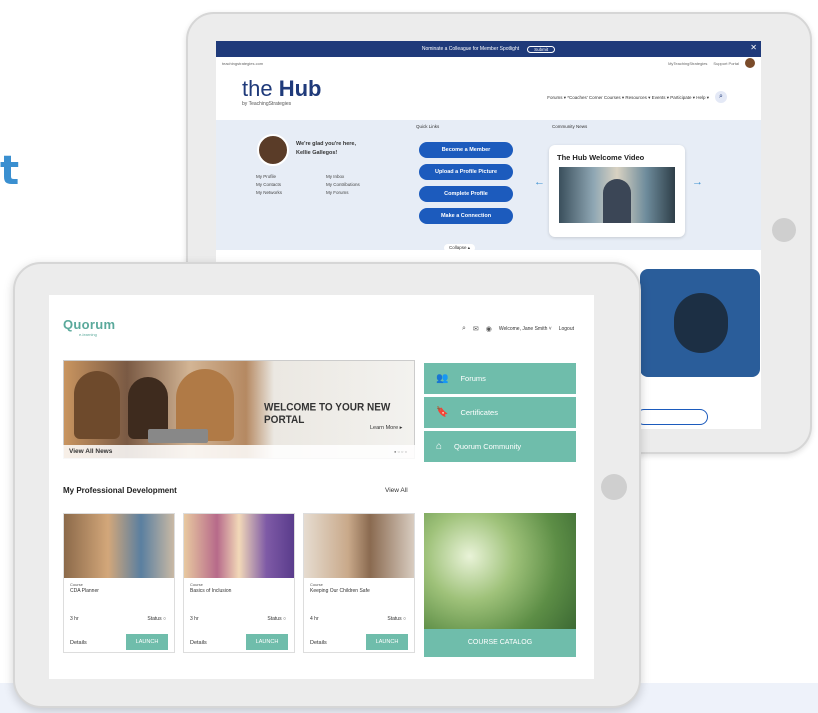  Describe the element at coordinates (242, 63) in the screenshot. I see `site-link: teachingstrategies.com` at that location.